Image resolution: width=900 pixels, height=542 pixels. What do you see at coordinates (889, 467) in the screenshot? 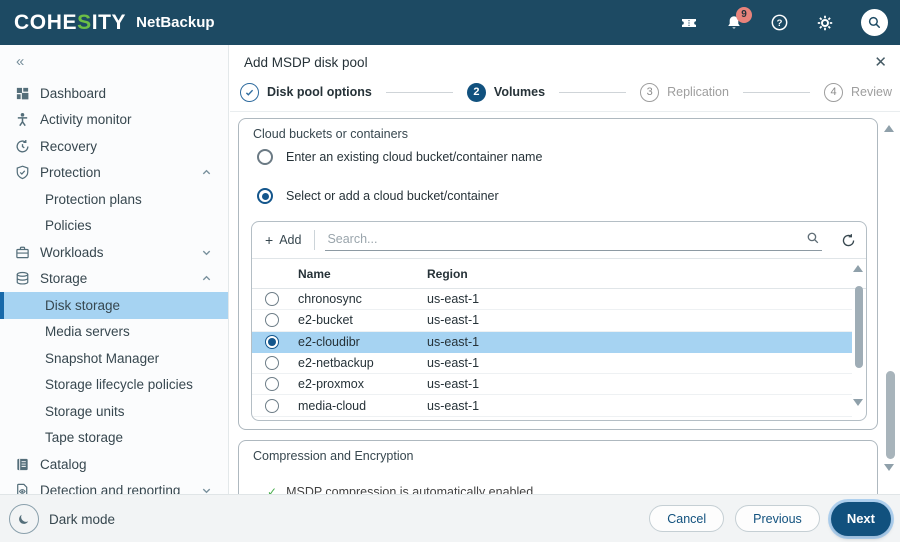
I see `panel-scroll-down-icon` at bounding box center [889, 467].